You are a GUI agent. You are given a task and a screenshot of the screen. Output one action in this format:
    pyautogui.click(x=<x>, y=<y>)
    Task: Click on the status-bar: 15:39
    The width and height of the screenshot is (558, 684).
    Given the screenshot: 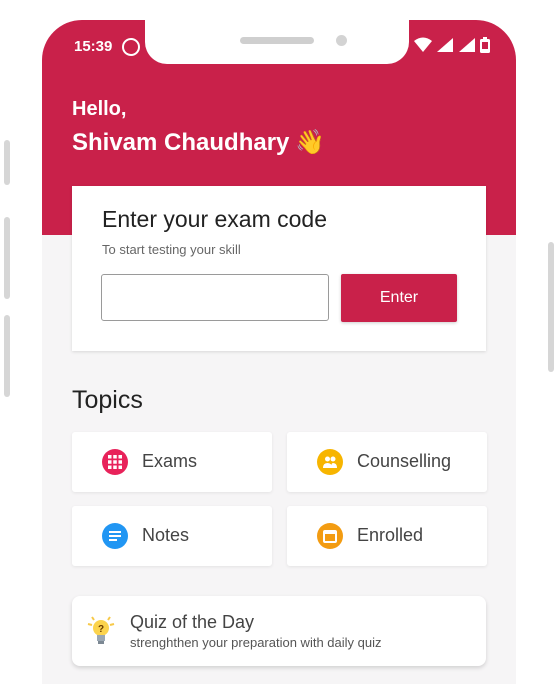 What is the action you would take?
    pyautogui.click(x=279, y=45)
    